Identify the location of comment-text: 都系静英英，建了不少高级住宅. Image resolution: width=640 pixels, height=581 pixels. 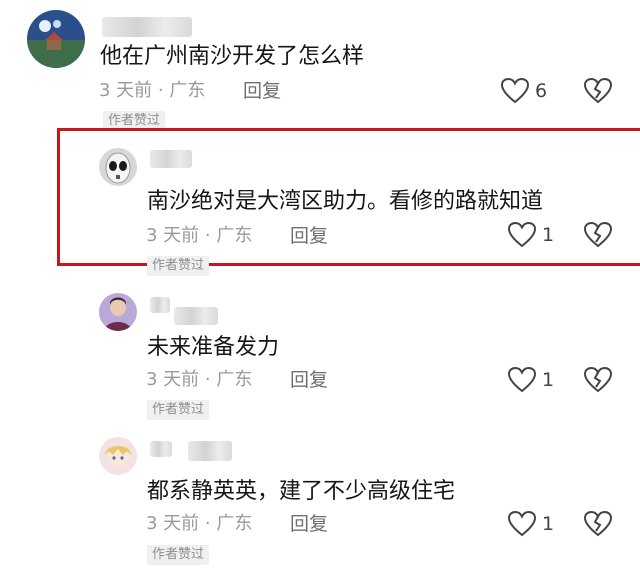
(301, 491).